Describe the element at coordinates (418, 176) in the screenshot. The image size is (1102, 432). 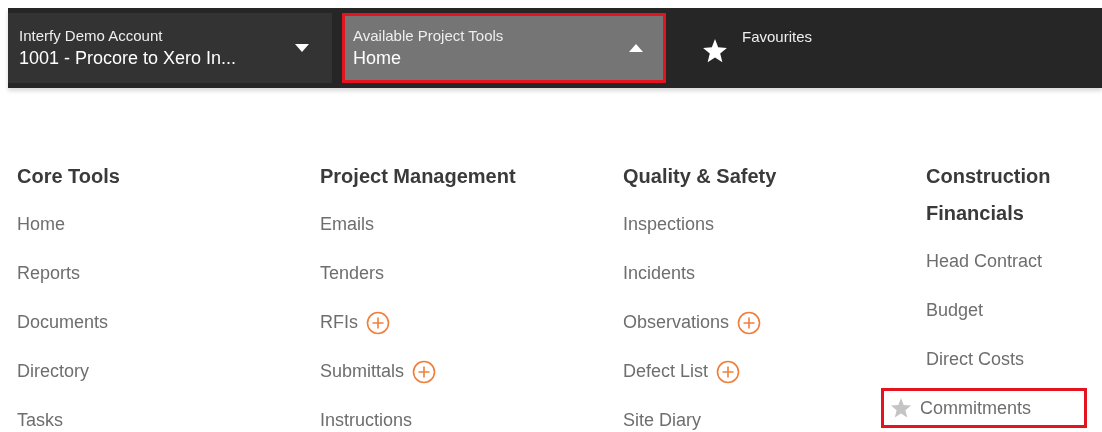
I see `group-heading: Project Management` at that location.